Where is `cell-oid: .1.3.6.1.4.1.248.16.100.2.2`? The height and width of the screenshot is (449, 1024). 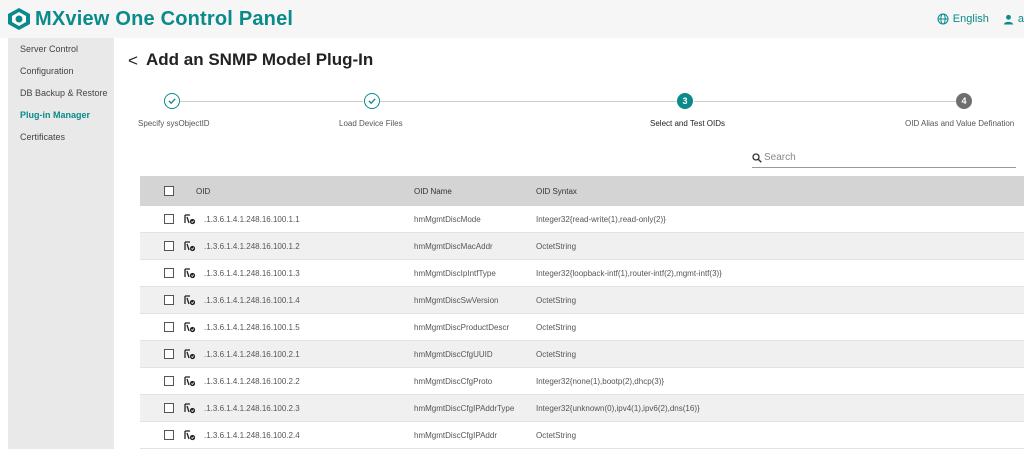
cell-oid: .1.3.6.1.4.1.248.16.100.2.2 is located at coordinates (252, 381).